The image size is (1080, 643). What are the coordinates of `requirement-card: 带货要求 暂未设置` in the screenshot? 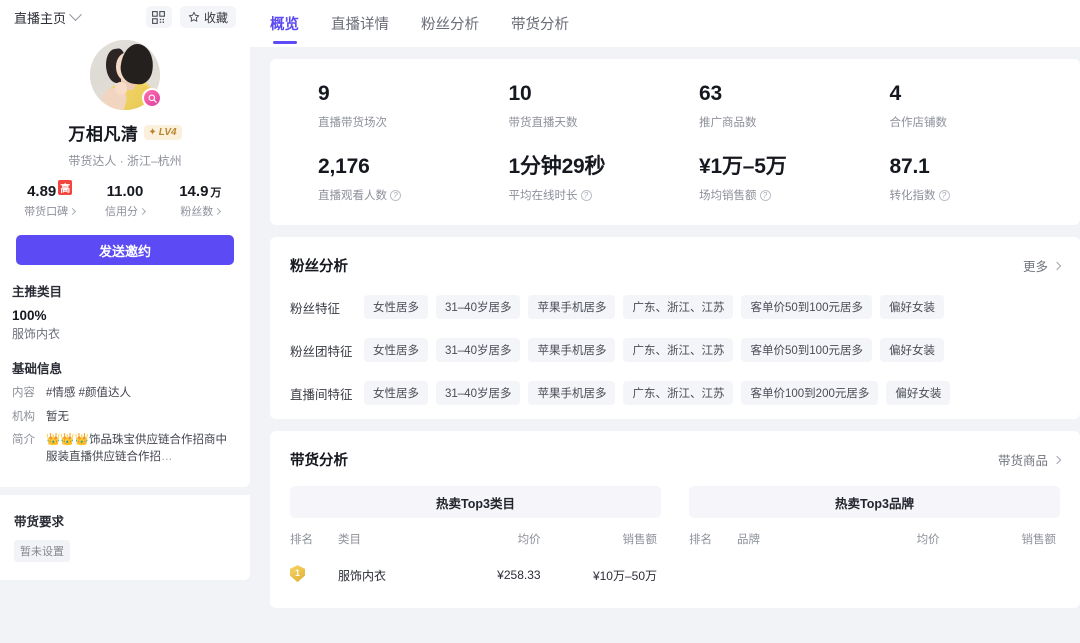 It's located at (125, 537).